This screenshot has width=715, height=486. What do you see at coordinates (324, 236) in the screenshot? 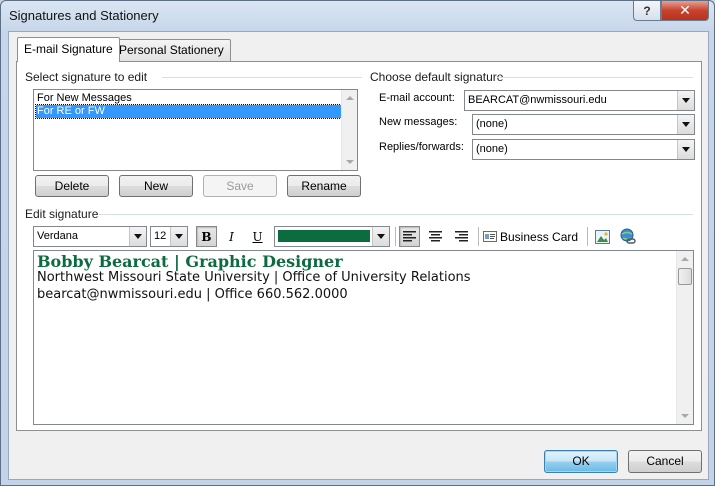
I see `font-color-swatch` at bounding box center [324, 236].